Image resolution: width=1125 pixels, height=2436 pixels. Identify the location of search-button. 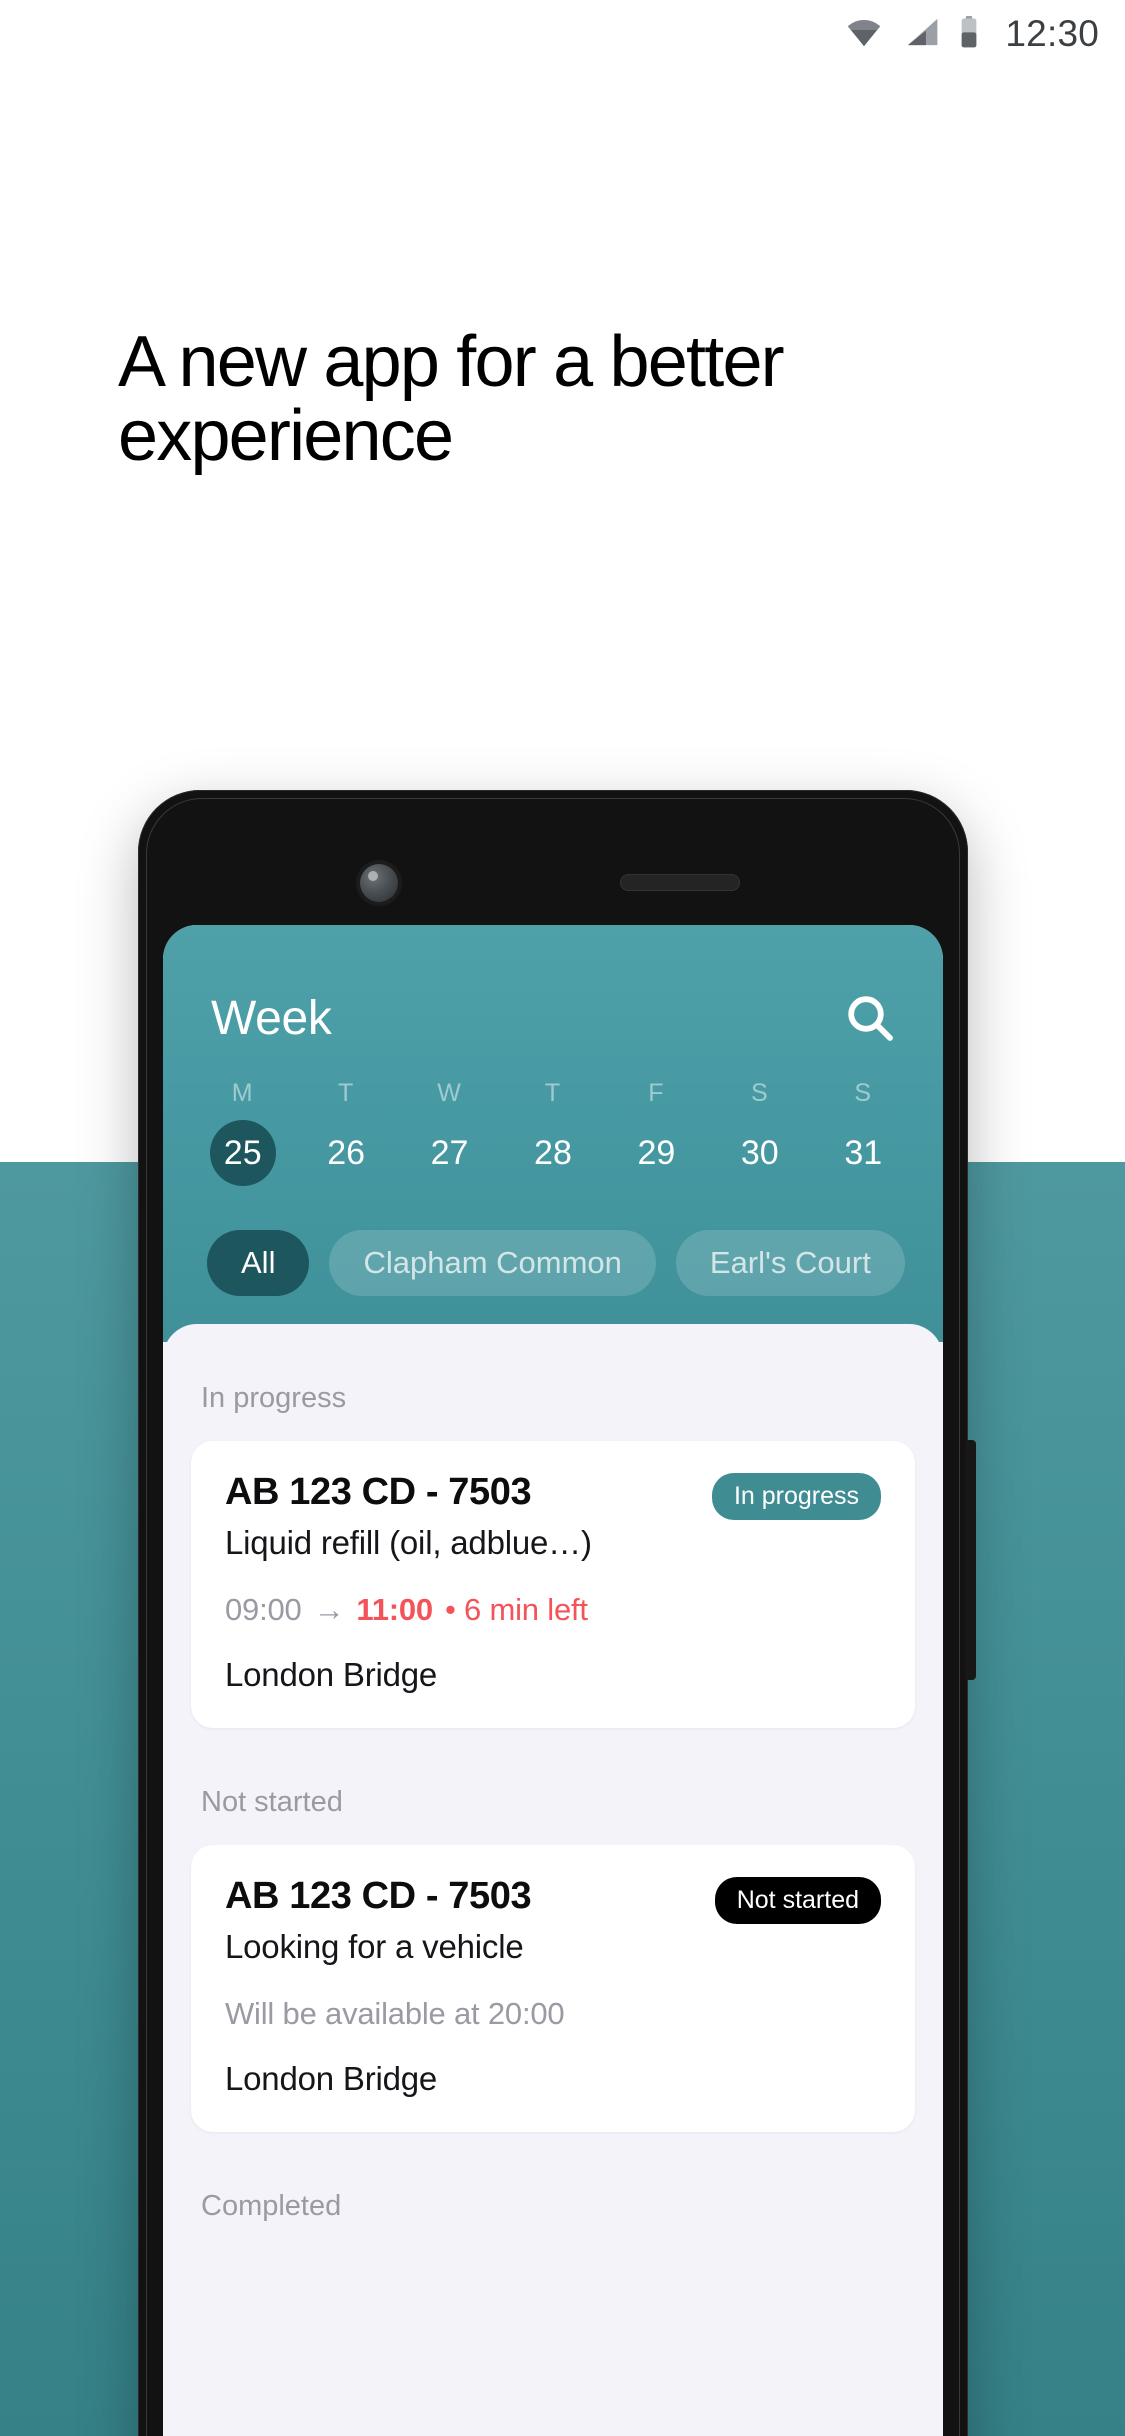
(870, 1018).